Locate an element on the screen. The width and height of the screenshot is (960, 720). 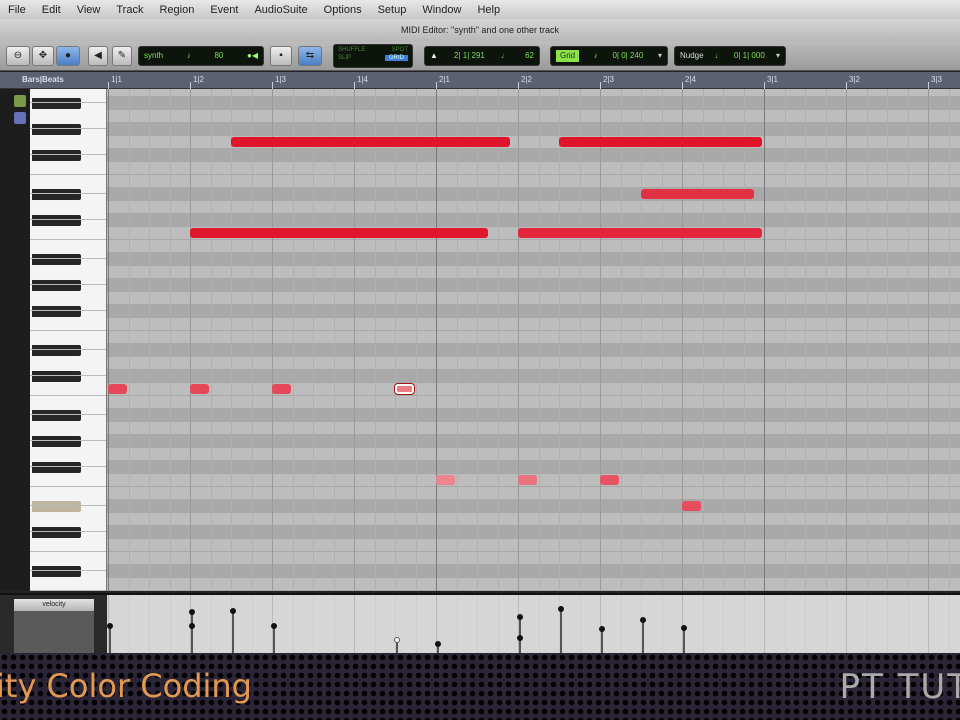
piano-keyboard is located at coordinates (68, 340).